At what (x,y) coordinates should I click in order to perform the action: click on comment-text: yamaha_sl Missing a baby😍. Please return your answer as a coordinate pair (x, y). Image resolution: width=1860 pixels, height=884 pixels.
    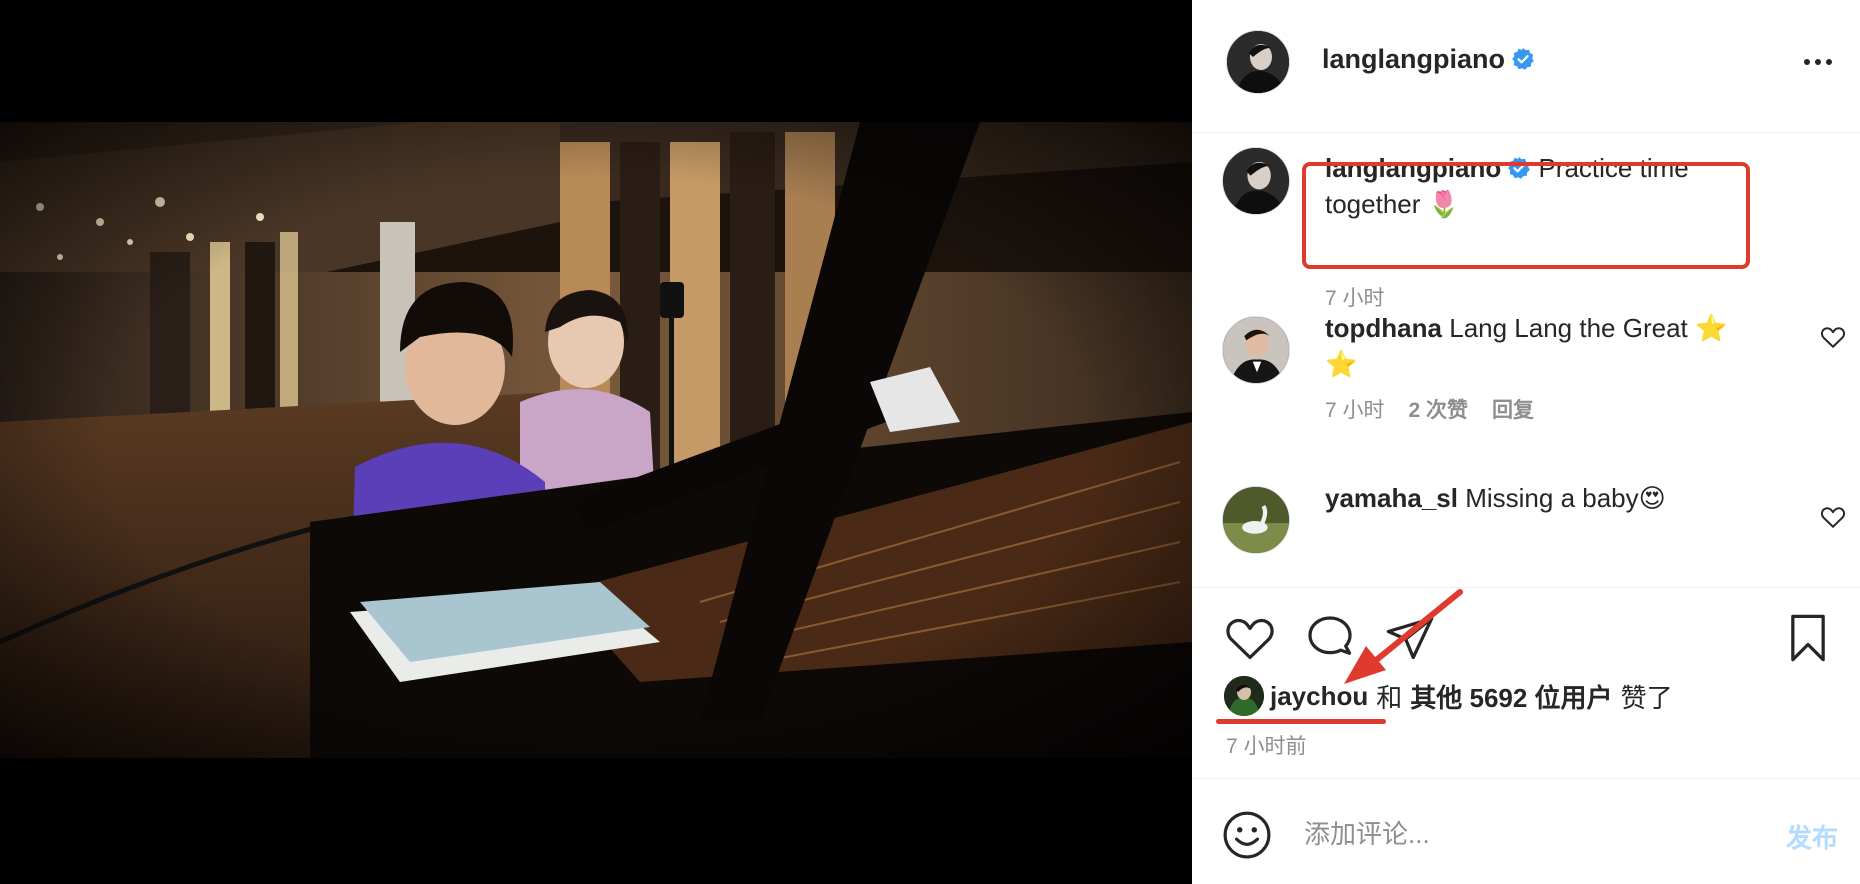
    Looking at the image, I should click on (1545, 498).